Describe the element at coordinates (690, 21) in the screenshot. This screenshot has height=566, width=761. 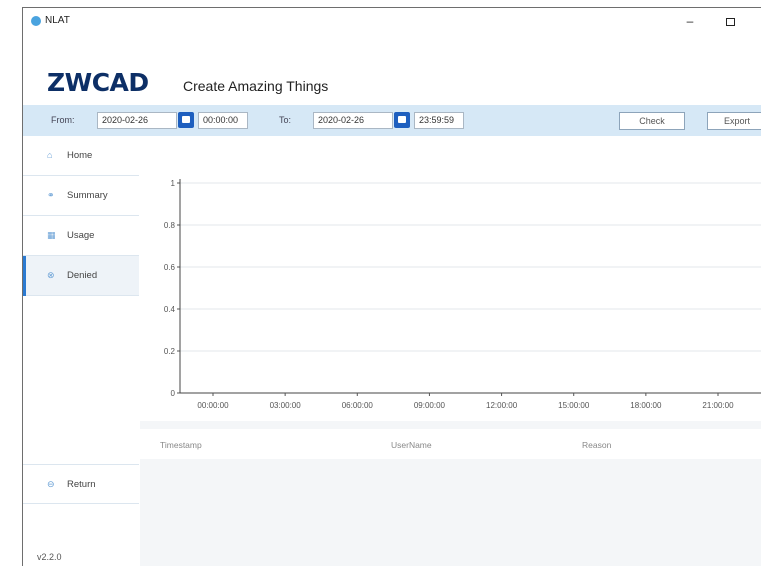
I see `minimize-button: –` at that location.